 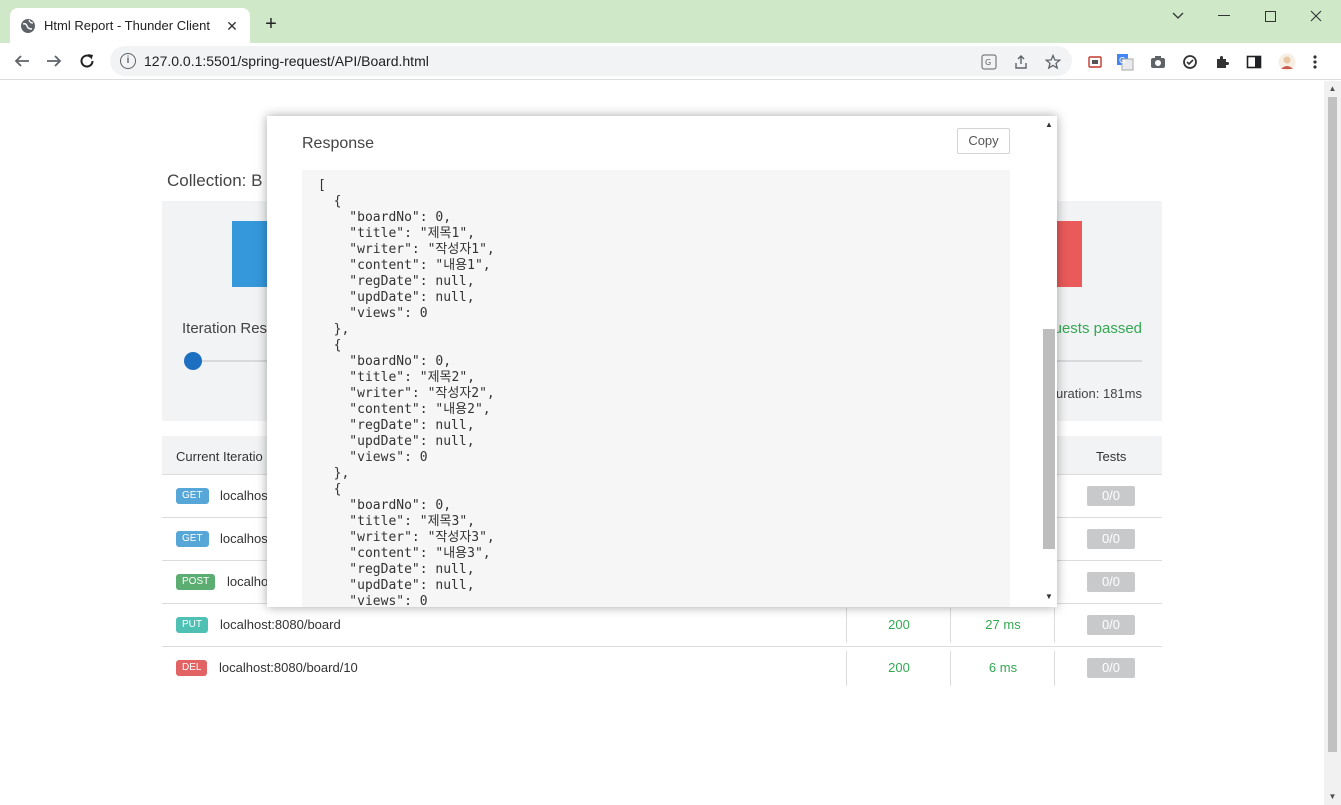 What do you see at coordinates (1021, 62) in the screenshot?
I see `share-icon` at bounding box center [1021, 62].